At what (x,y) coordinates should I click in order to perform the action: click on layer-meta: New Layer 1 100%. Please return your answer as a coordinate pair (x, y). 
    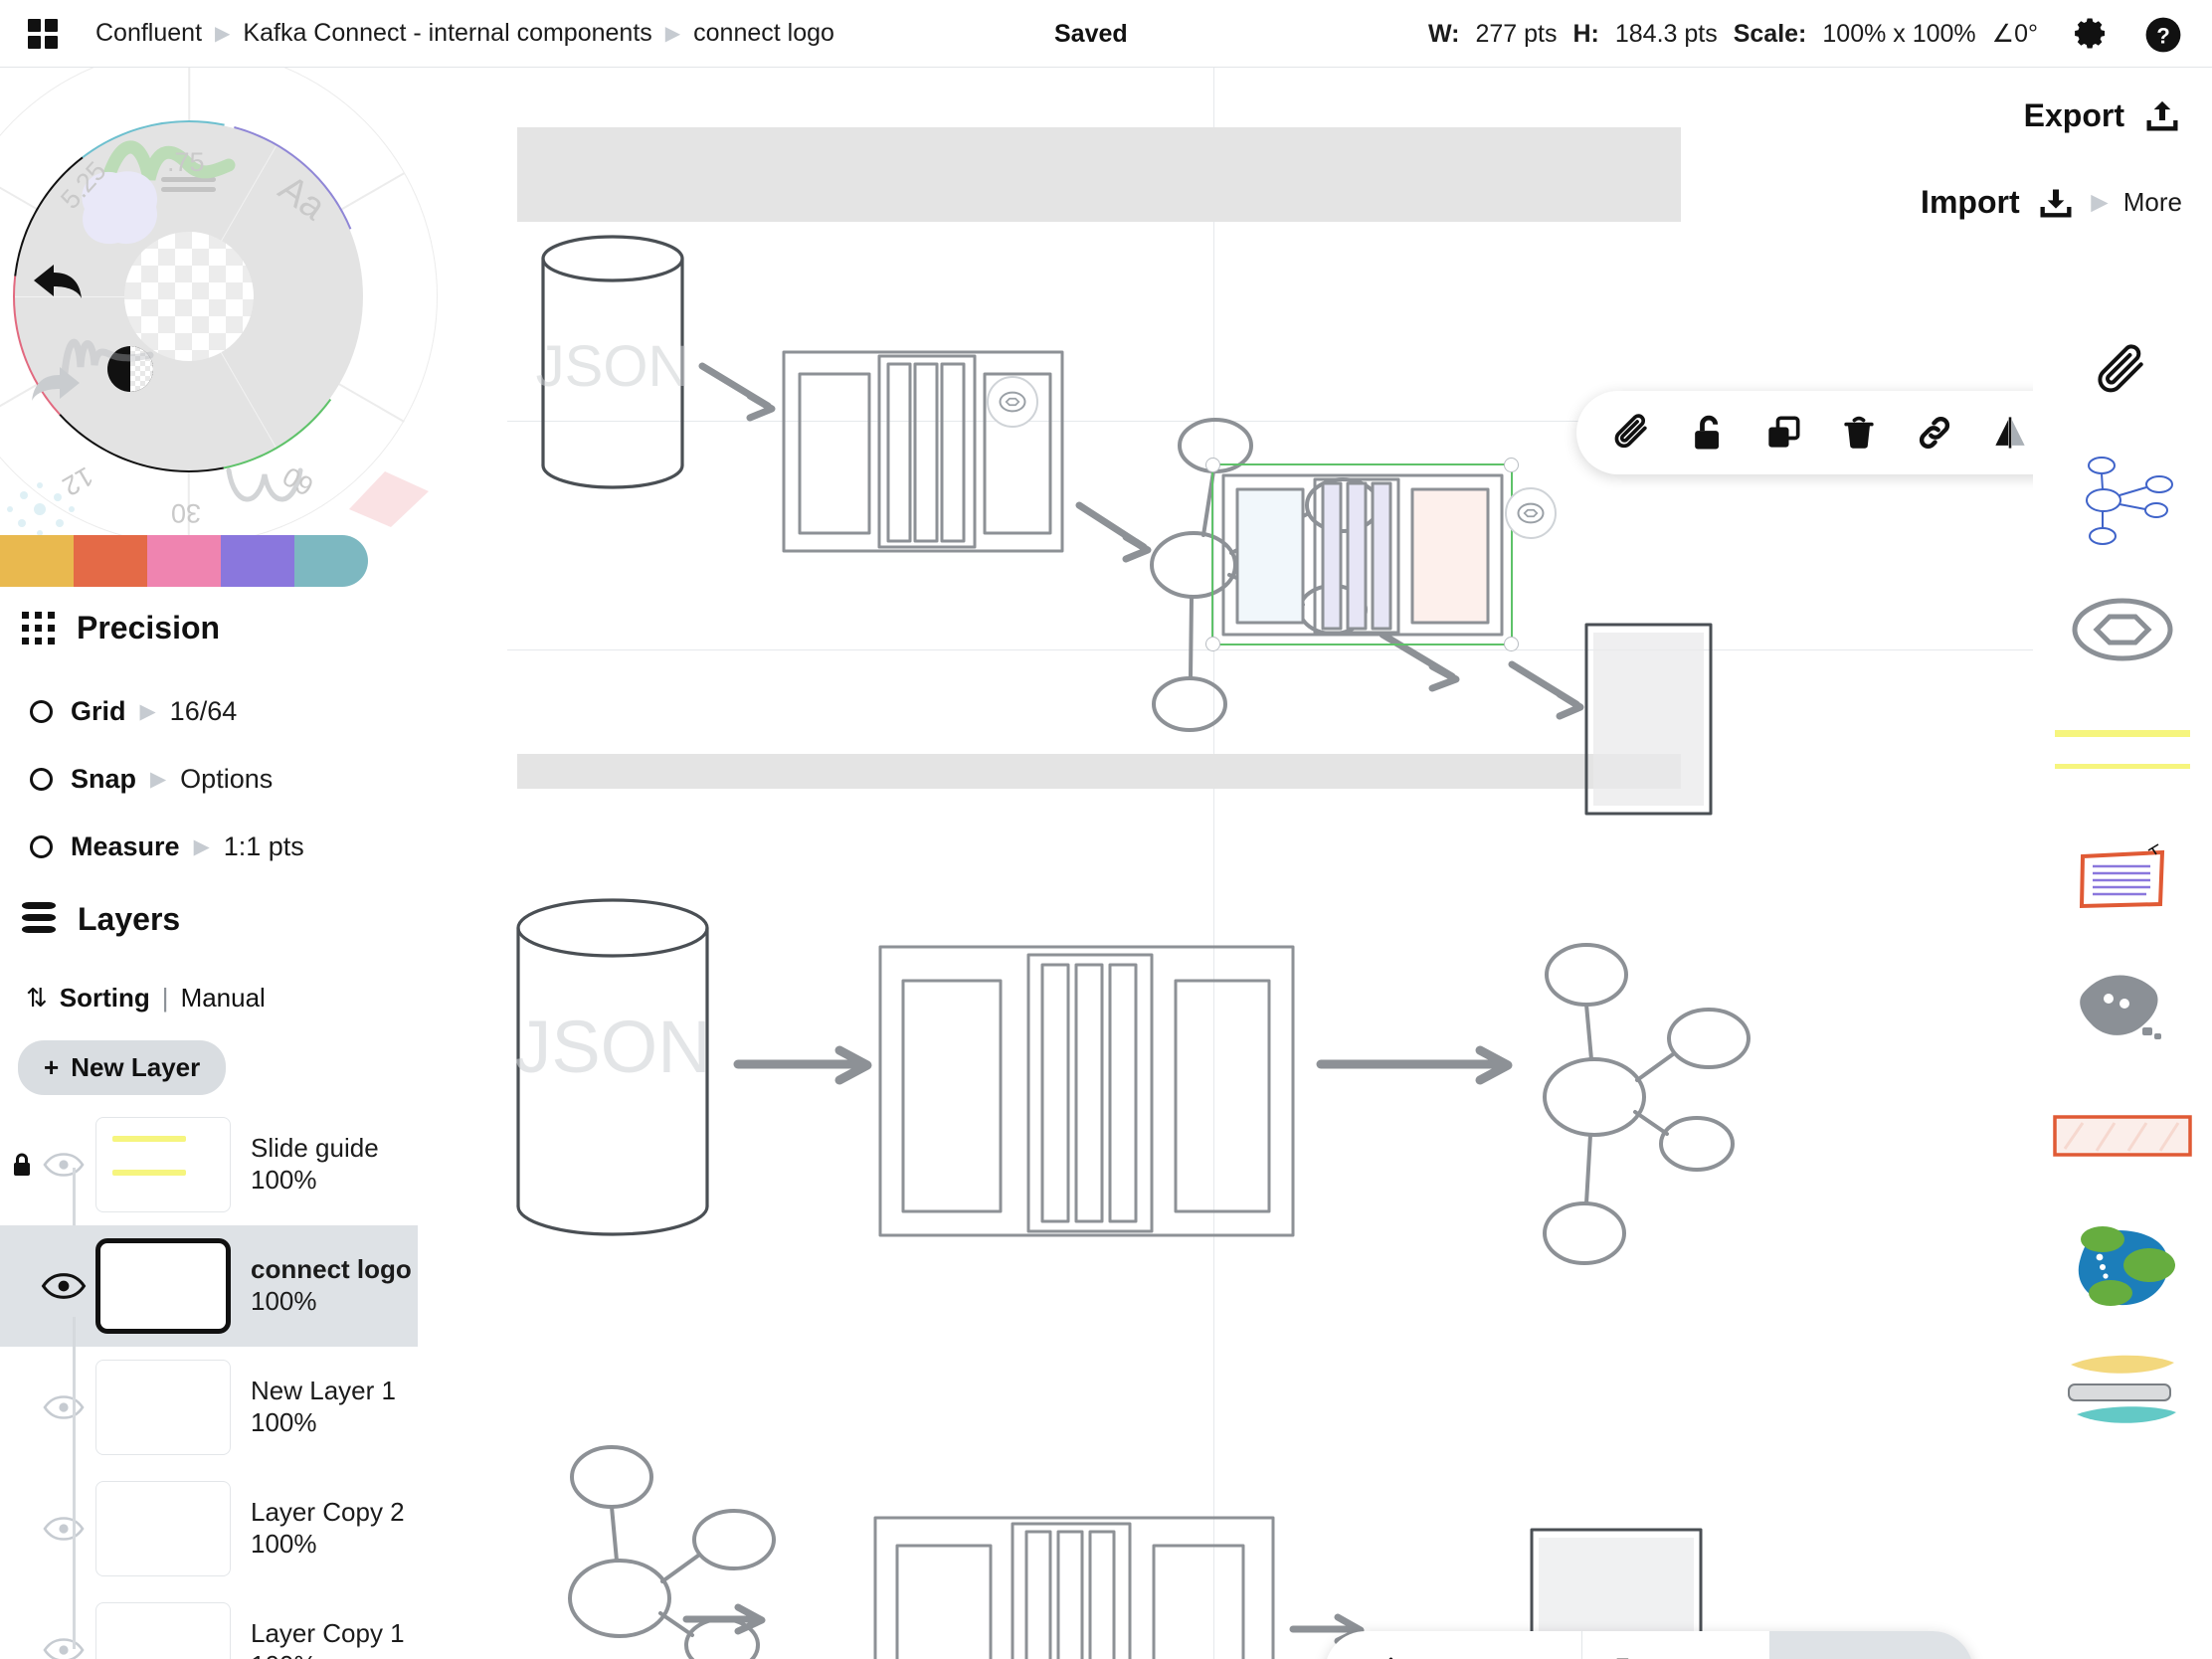
    Looking at the image, I should click on (323, 1407).